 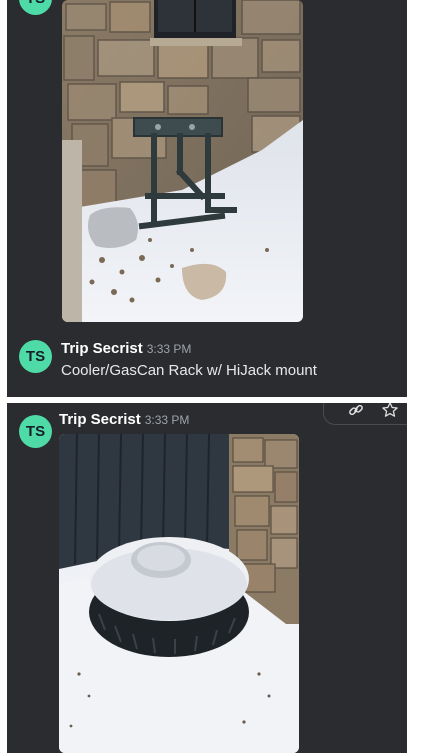 What do you see at coordinates (356, 411) in the screenshot?
I see `link-icon` at bounding box center [356, 411].